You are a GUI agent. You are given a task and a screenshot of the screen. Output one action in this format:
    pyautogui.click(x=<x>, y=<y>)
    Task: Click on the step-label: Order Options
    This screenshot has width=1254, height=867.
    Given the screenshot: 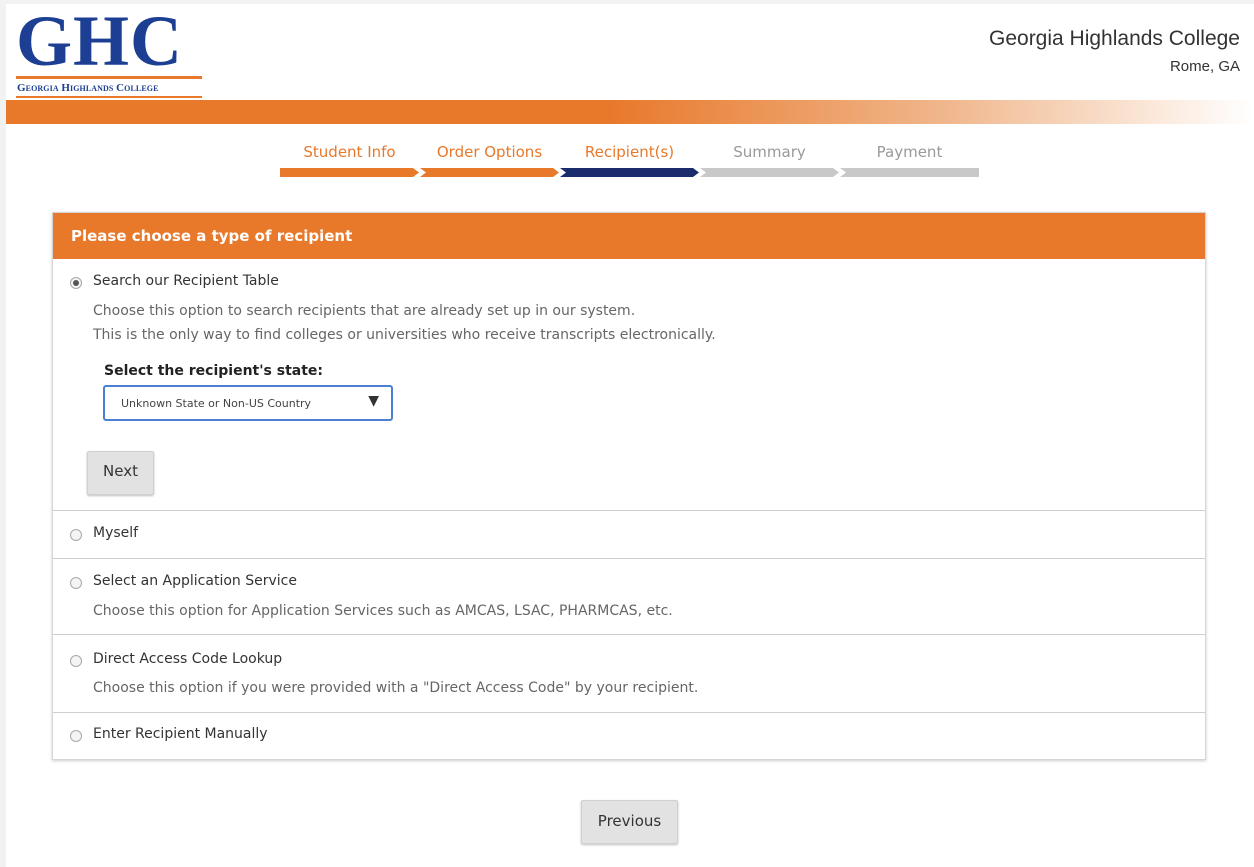 What is the action you would take?
    pyautogui.click(x=489, y=152)
    